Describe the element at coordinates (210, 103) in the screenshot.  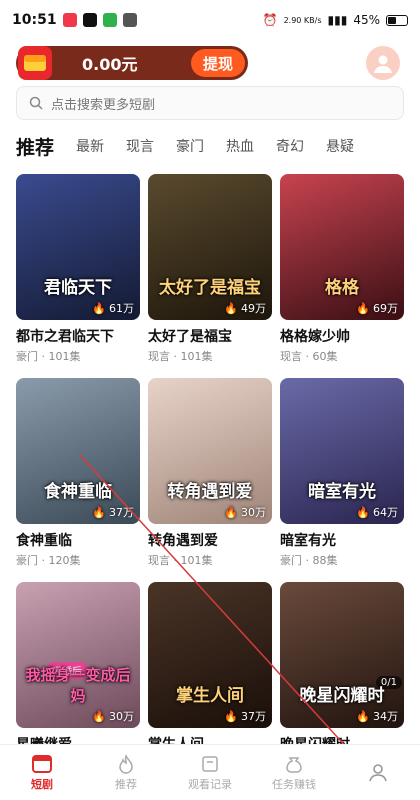
I see `search-input: 点击搜索更多短剧` at that location.